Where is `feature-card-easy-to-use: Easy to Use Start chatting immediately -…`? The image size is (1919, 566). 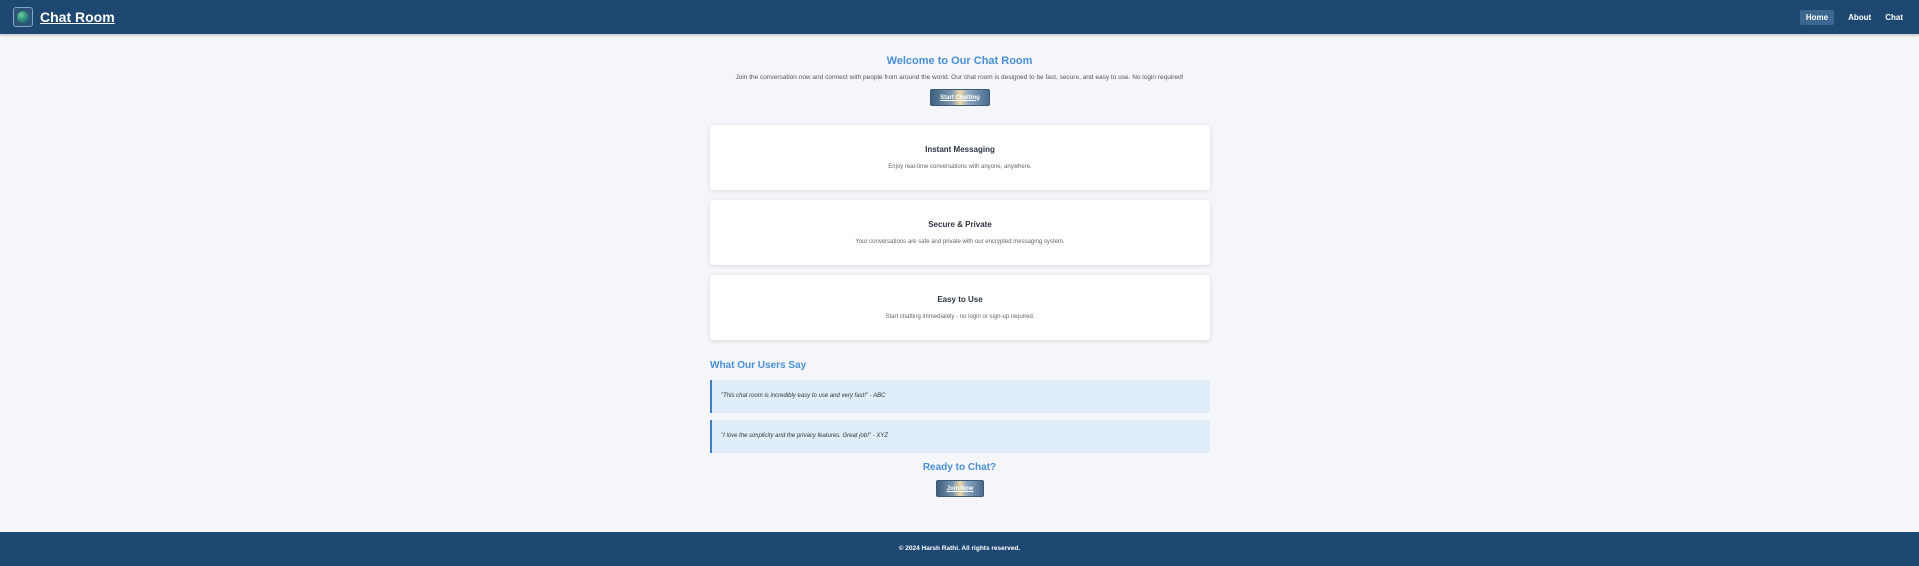
feature-card-easy-to-use: Easy to Use Start chatting immediately -… is located at coordinates (960, 307).